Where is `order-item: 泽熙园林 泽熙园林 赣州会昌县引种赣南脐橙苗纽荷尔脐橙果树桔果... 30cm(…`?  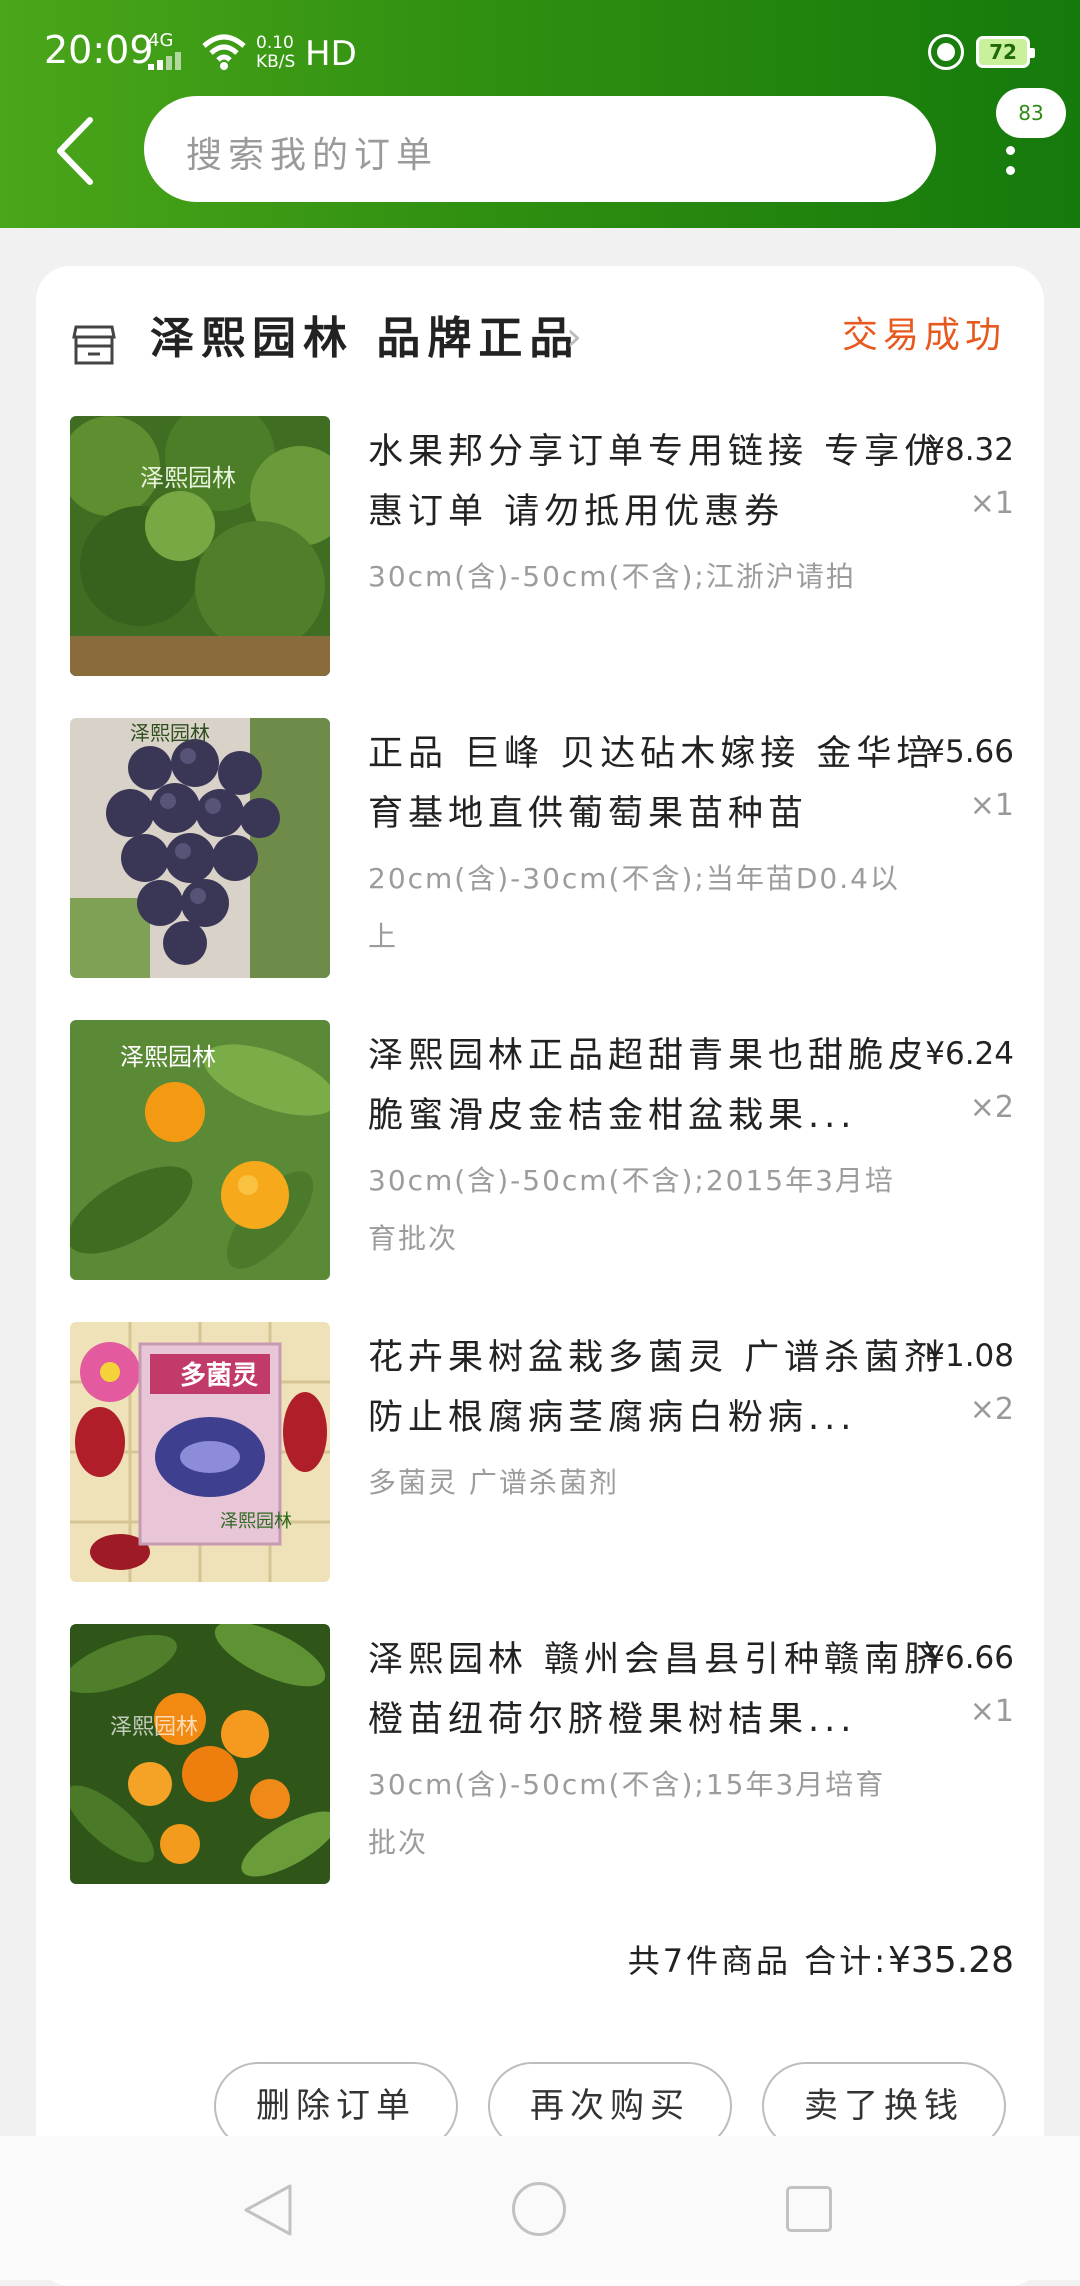 order-item: 泽熙园林 泽熙园林 赣州会昌县引种赣南脐橙苗纽荷尔脐橙果树桔果... 30cm(… is located at coordinates (540, 1754).